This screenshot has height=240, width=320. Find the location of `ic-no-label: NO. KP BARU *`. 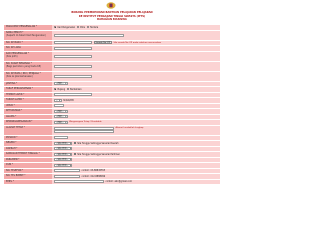

ic-no-label: NO. KP BARU * is located at coordinates (28, 42).